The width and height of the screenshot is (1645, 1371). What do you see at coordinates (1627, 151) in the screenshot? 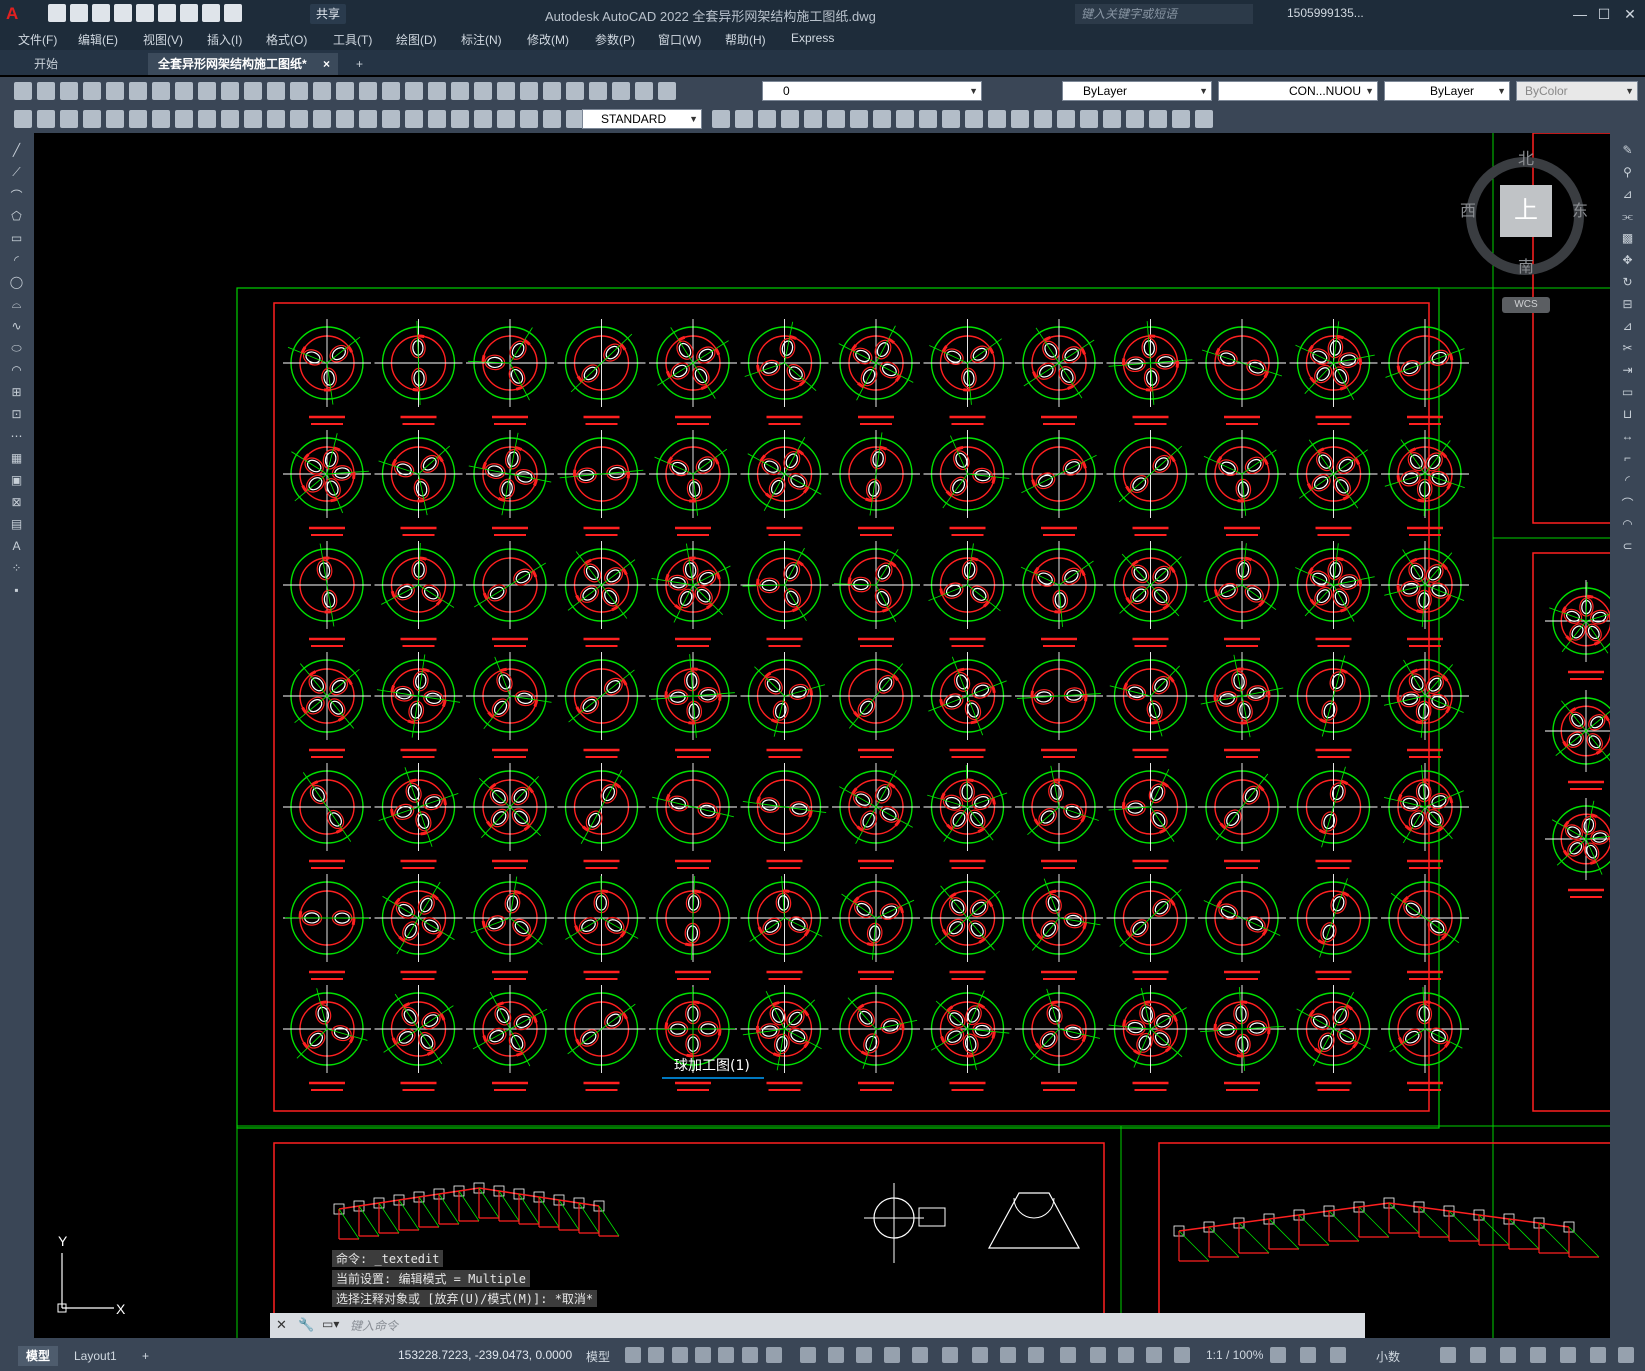
I see `modify-tool-icon-1: ✎` at bounding box center [1627, 151].